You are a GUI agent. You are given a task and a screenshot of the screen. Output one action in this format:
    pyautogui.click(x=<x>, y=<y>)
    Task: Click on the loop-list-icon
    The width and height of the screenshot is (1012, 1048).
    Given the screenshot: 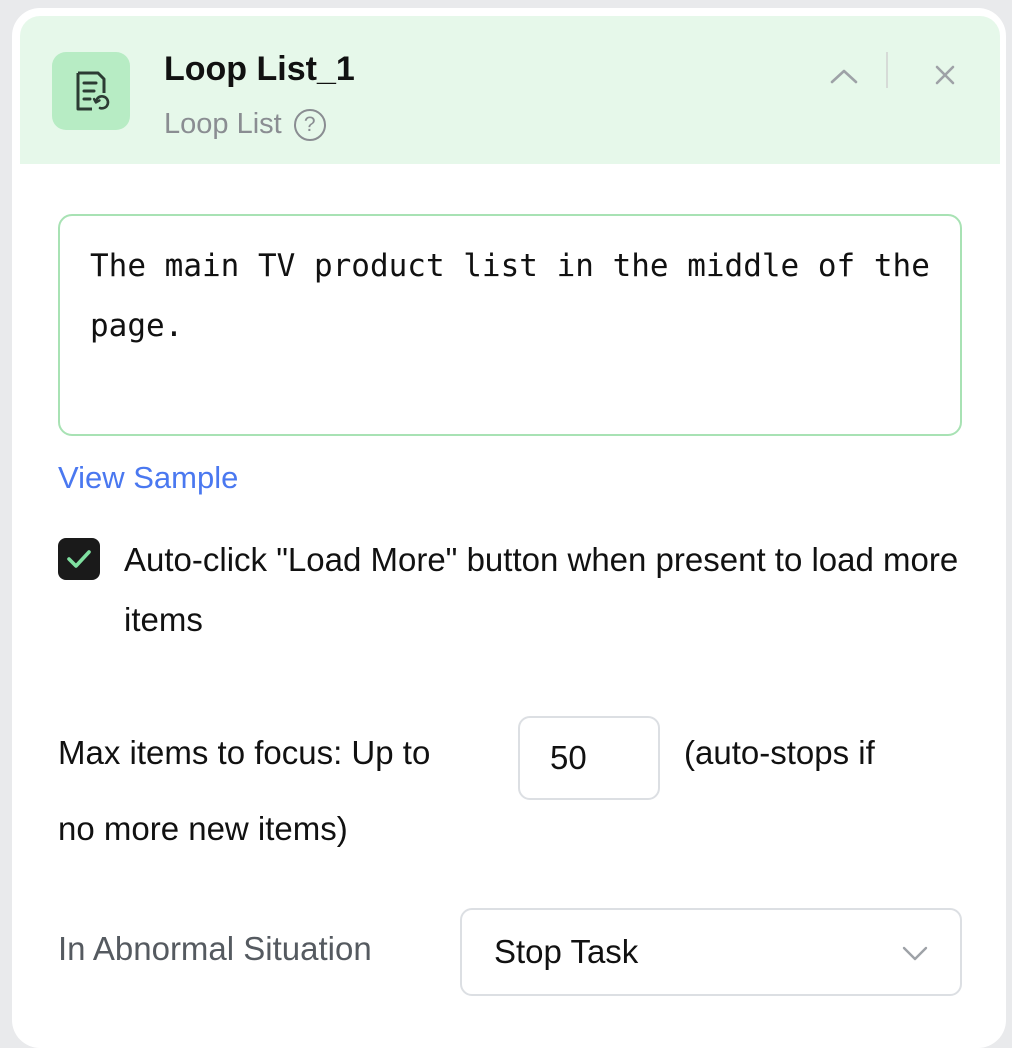 What is the action you would take?
    pyautogui.click(x=91, y=91)
    